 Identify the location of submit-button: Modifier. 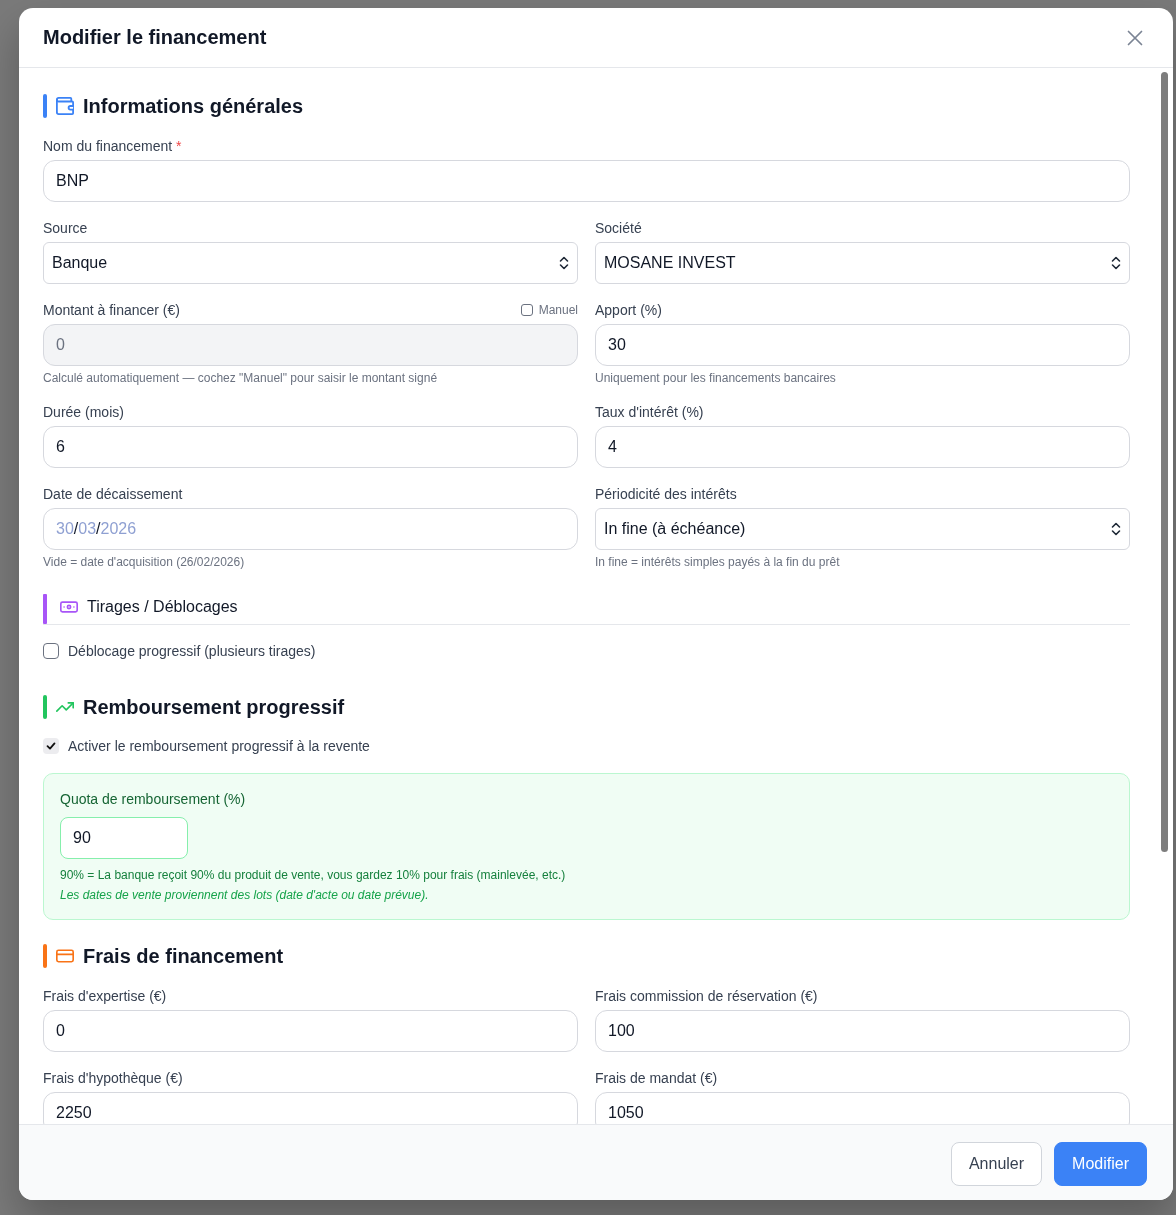
(1100, 1163).